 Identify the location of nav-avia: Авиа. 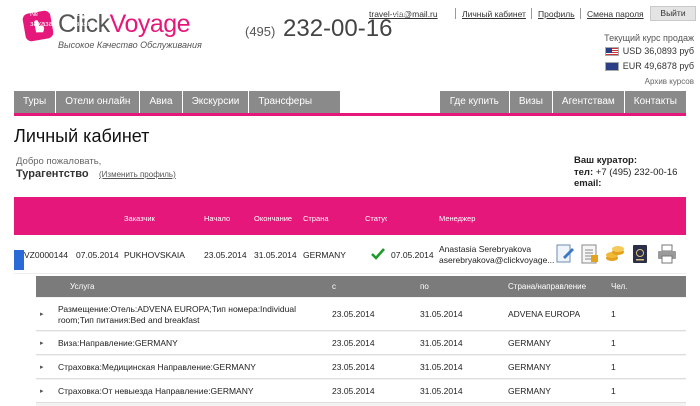
(161, 102).